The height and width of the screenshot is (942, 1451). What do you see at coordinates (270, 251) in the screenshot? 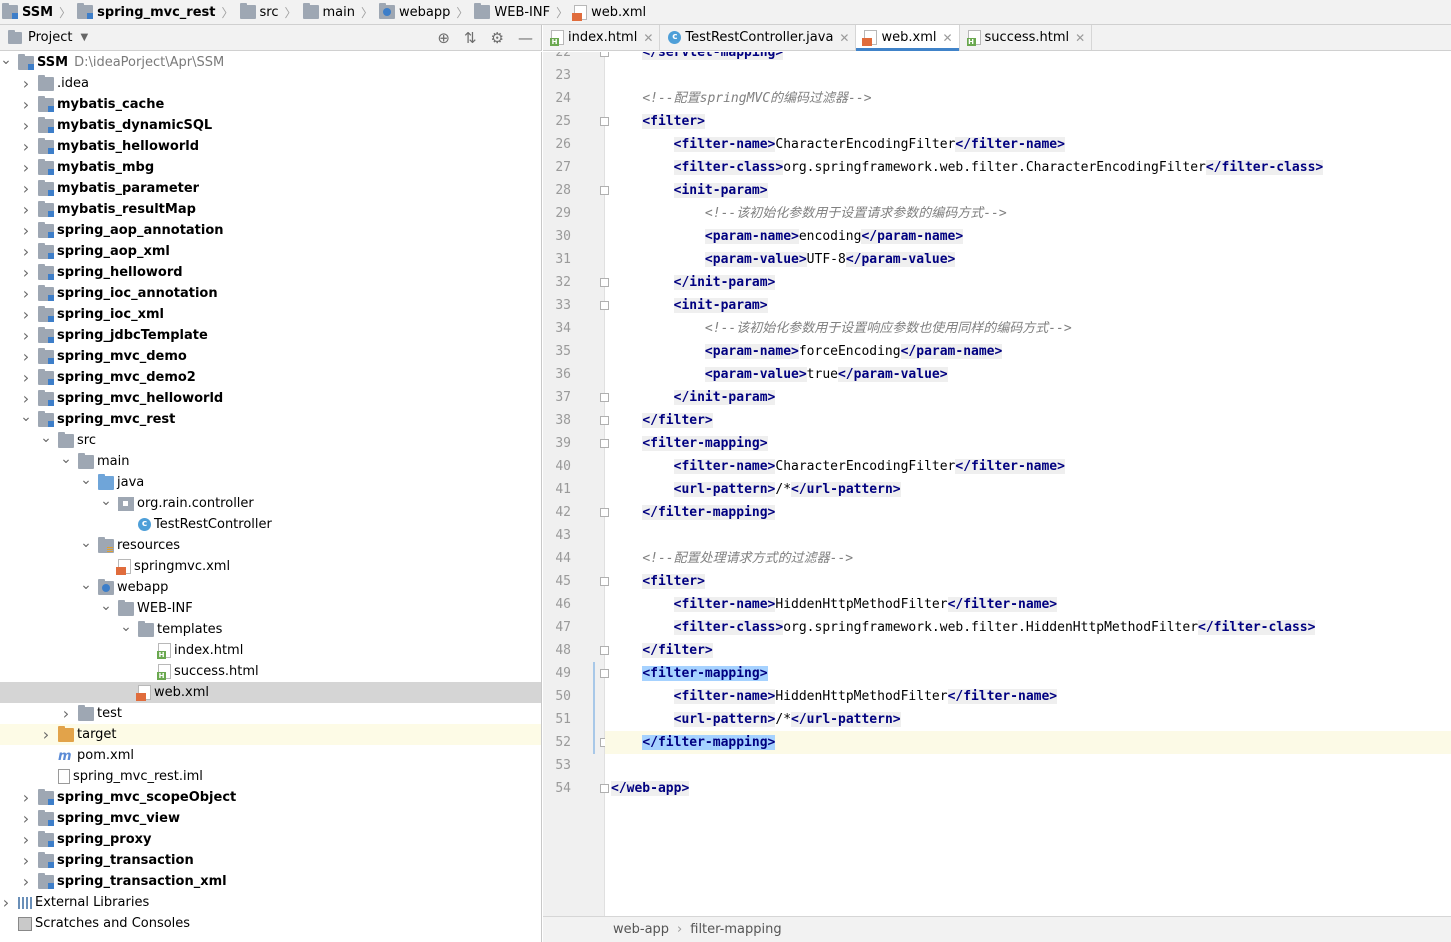
I see `tree-item: › spring_aop_xml` at bounding box center [270, 251].